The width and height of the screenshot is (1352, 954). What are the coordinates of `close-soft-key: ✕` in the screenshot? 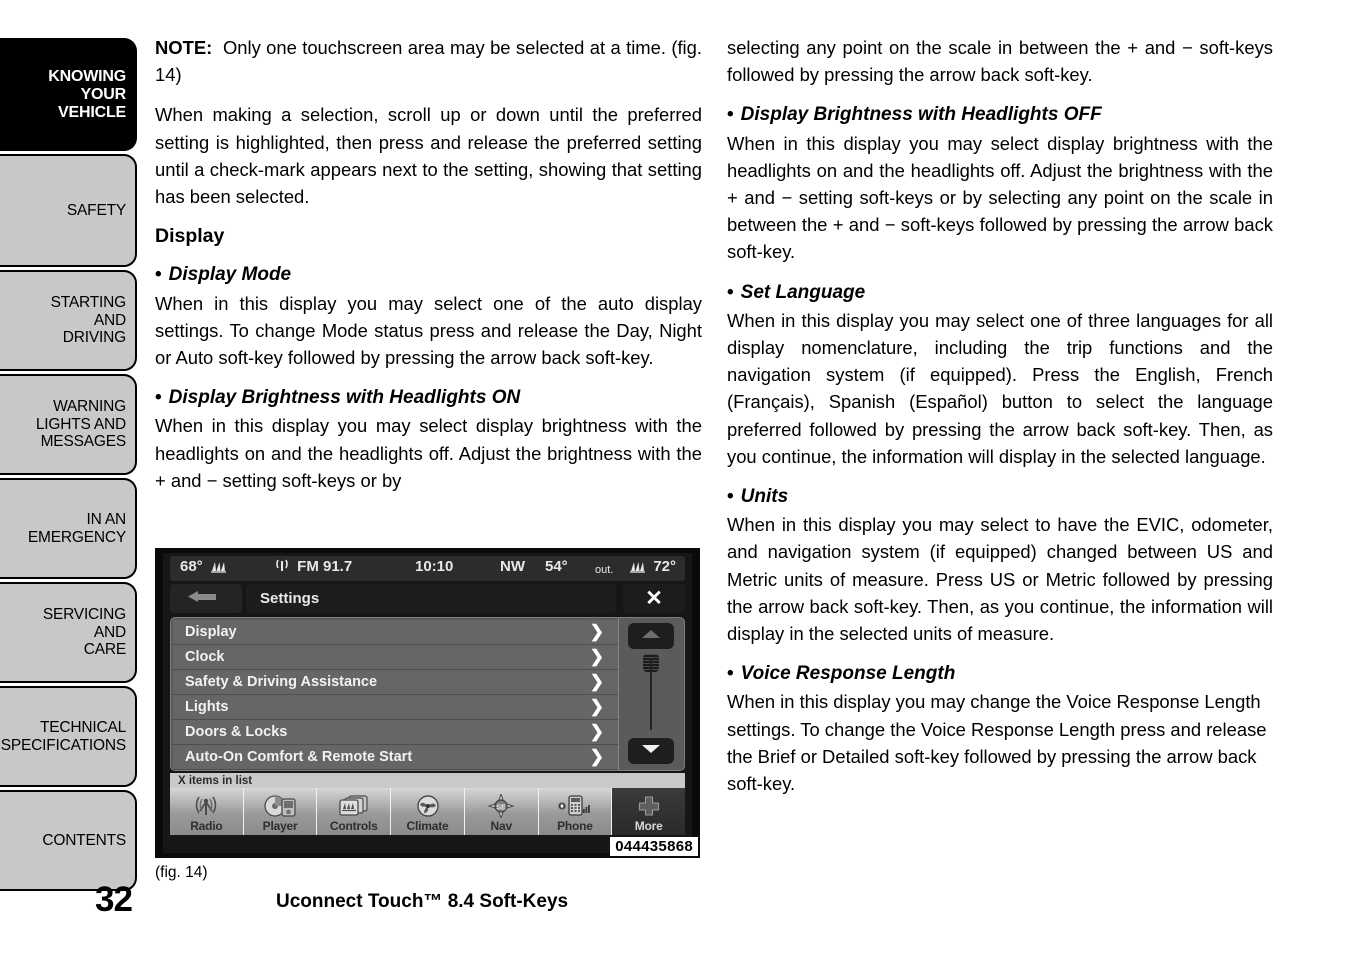 It's located at (654, 598).